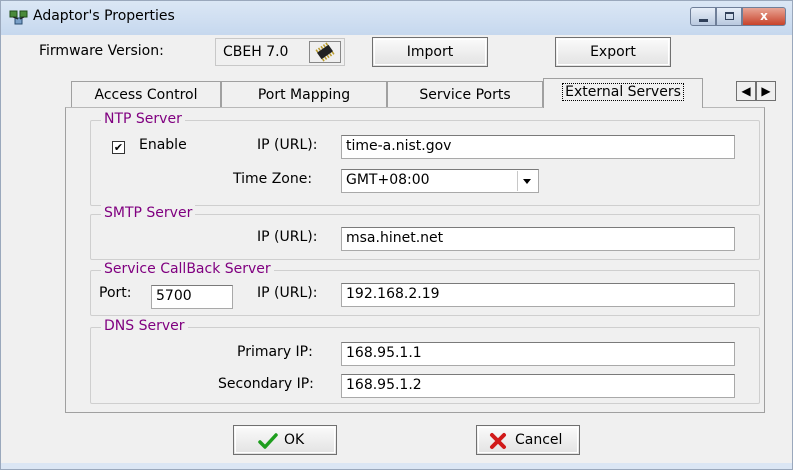 This screenshot has height=472, width=795. What do you see at coordinates (256, 52) in the screenshot?
I see `firmware-version-value: CBEH 7.0` at bounding box center [256, 52].